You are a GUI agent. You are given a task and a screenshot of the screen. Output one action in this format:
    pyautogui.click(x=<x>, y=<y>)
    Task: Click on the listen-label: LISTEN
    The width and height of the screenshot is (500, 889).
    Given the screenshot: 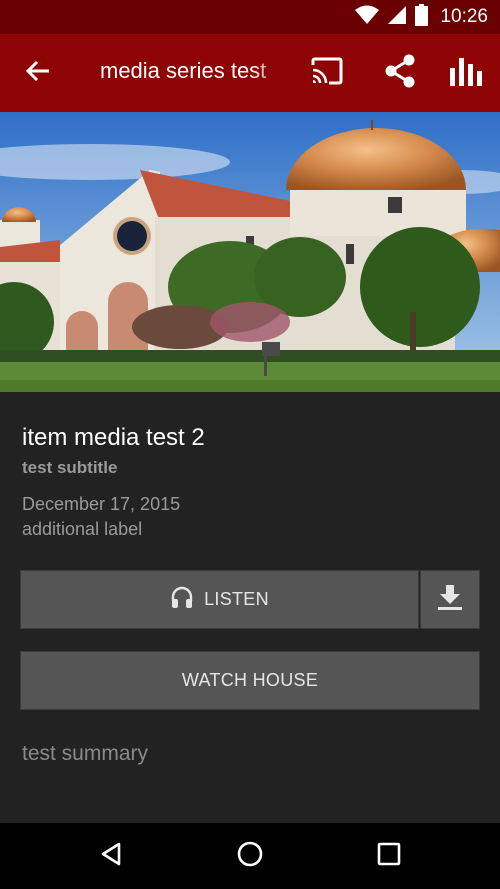 What is the action you would take?
    pyautogui.click(x=236, y=599)
    